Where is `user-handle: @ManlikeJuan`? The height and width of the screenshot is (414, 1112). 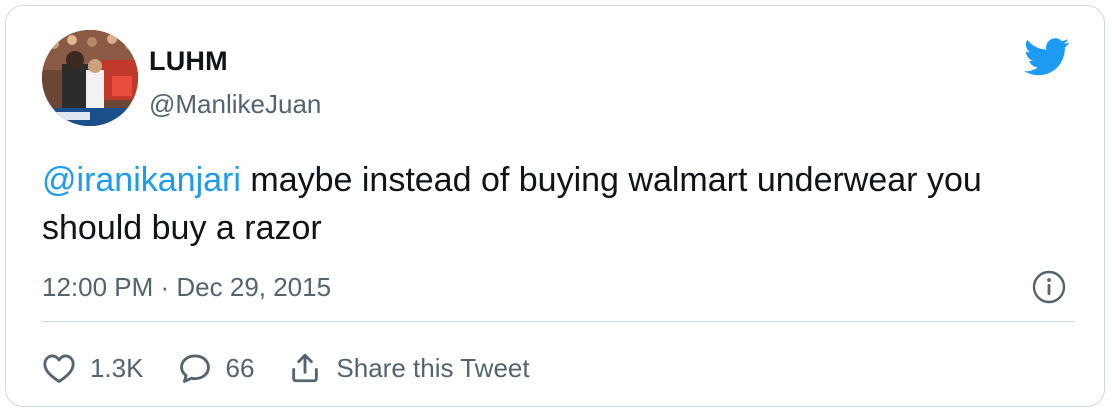
user-handle: @ManlikeJuan is located at coordinates (235, 104).